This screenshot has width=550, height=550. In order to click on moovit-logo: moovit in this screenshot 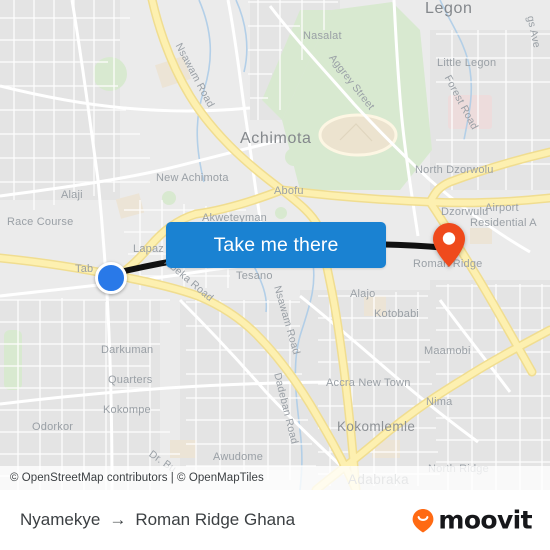, I will do `click(471, 520)`.